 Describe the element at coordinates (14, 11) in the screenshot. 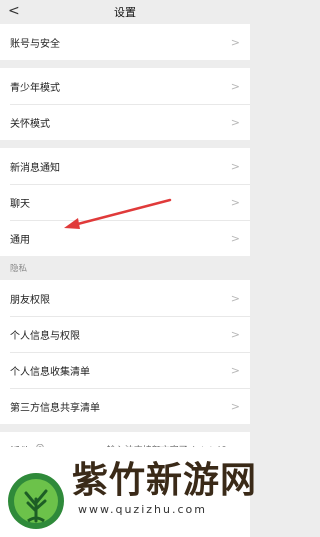

I see `back-icon: <` at that location.